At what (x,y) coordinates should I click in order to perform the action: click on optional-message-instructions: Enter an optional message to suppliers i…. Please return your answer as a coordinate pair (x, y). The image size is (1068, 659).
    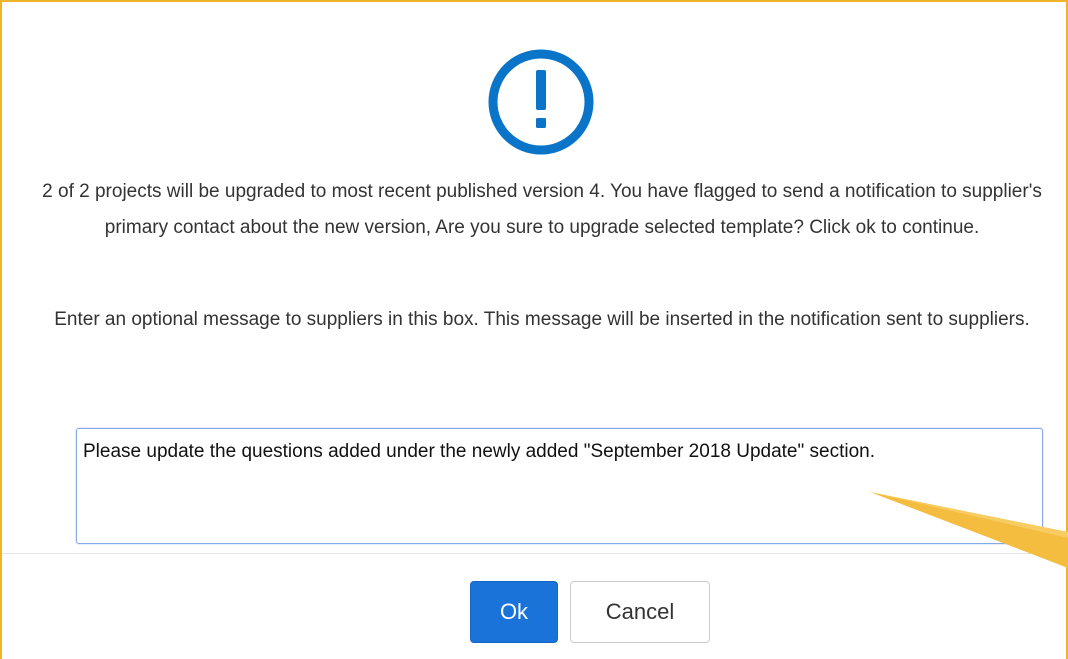
    Looking at the image, I should click on (542, 319).